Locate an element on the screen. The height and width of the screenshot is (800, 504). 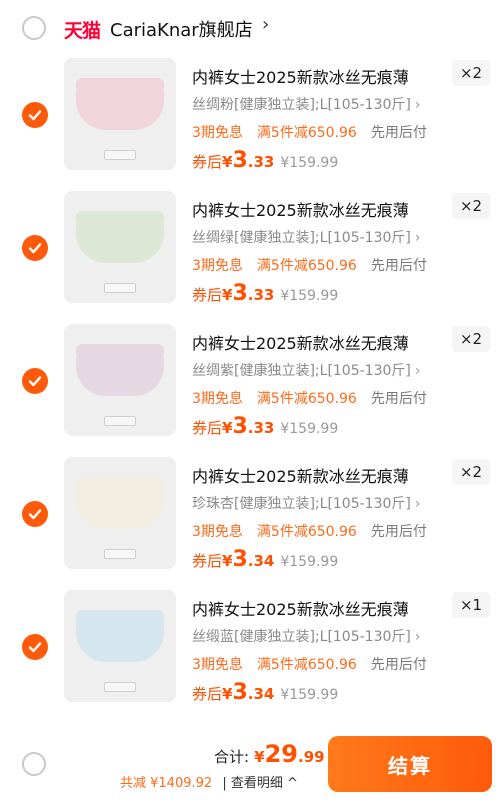
total-int: 29 is located at coordinates (281, 754).